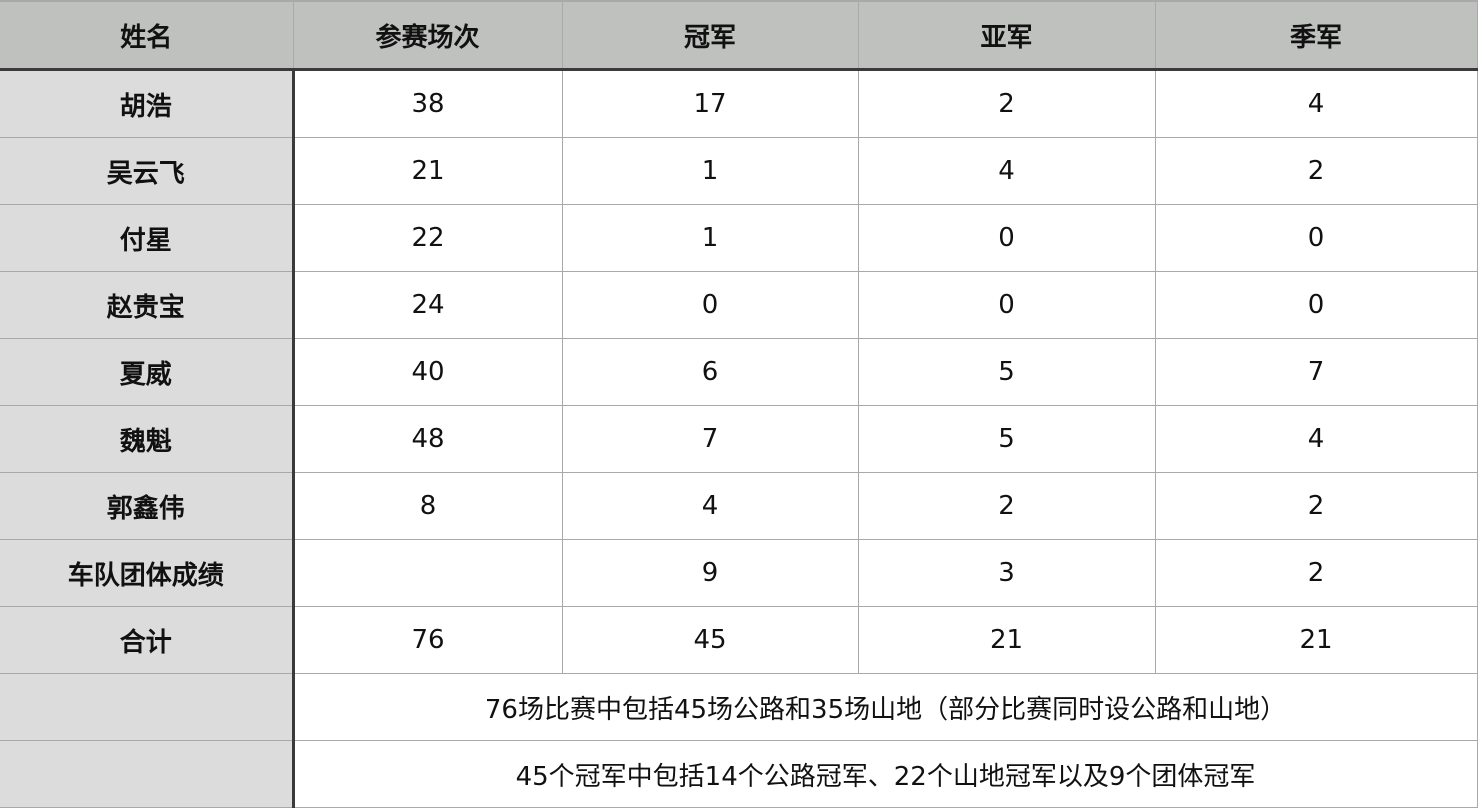  I want to click on note-races-breakdown: 76场比赛中包括45场公路和35场山地（部分比赛同时设公路和山地）, so click(885, 707).